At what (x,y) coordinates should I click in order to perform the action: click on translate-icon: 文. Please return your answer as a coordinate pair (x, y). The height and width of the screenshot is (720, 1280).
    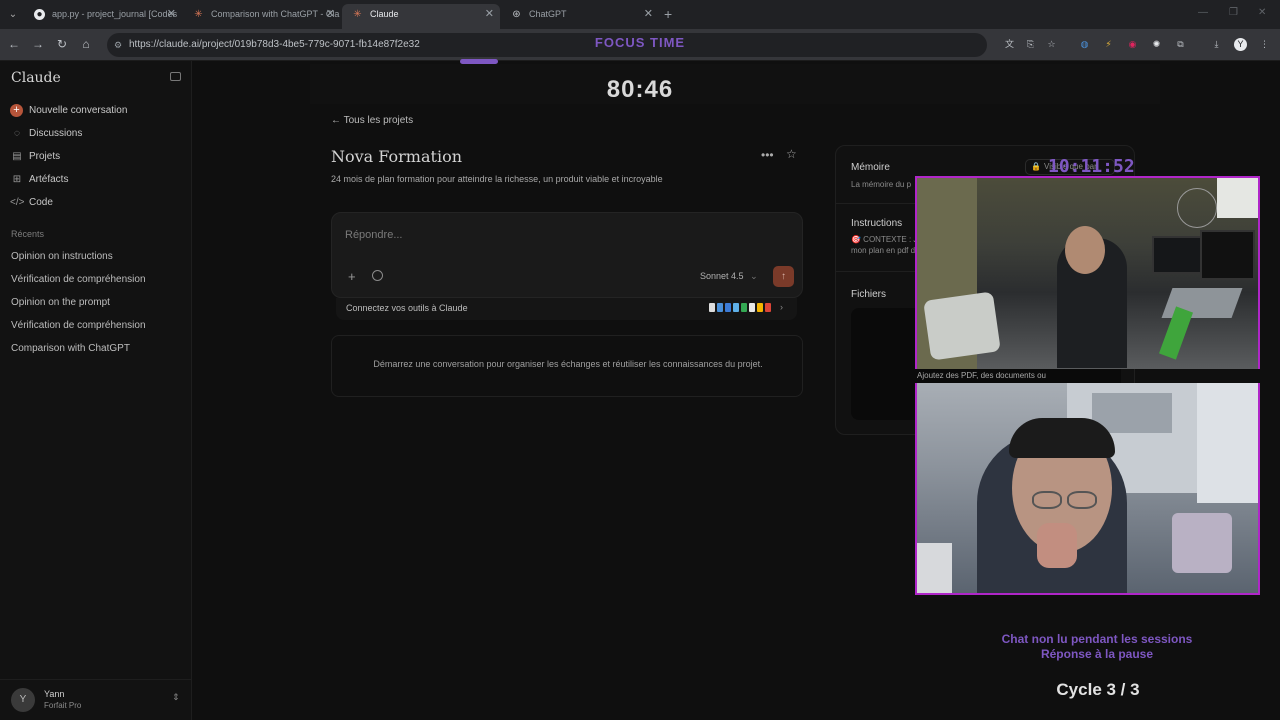
    Looking at the image, I should click on (1009, 44).